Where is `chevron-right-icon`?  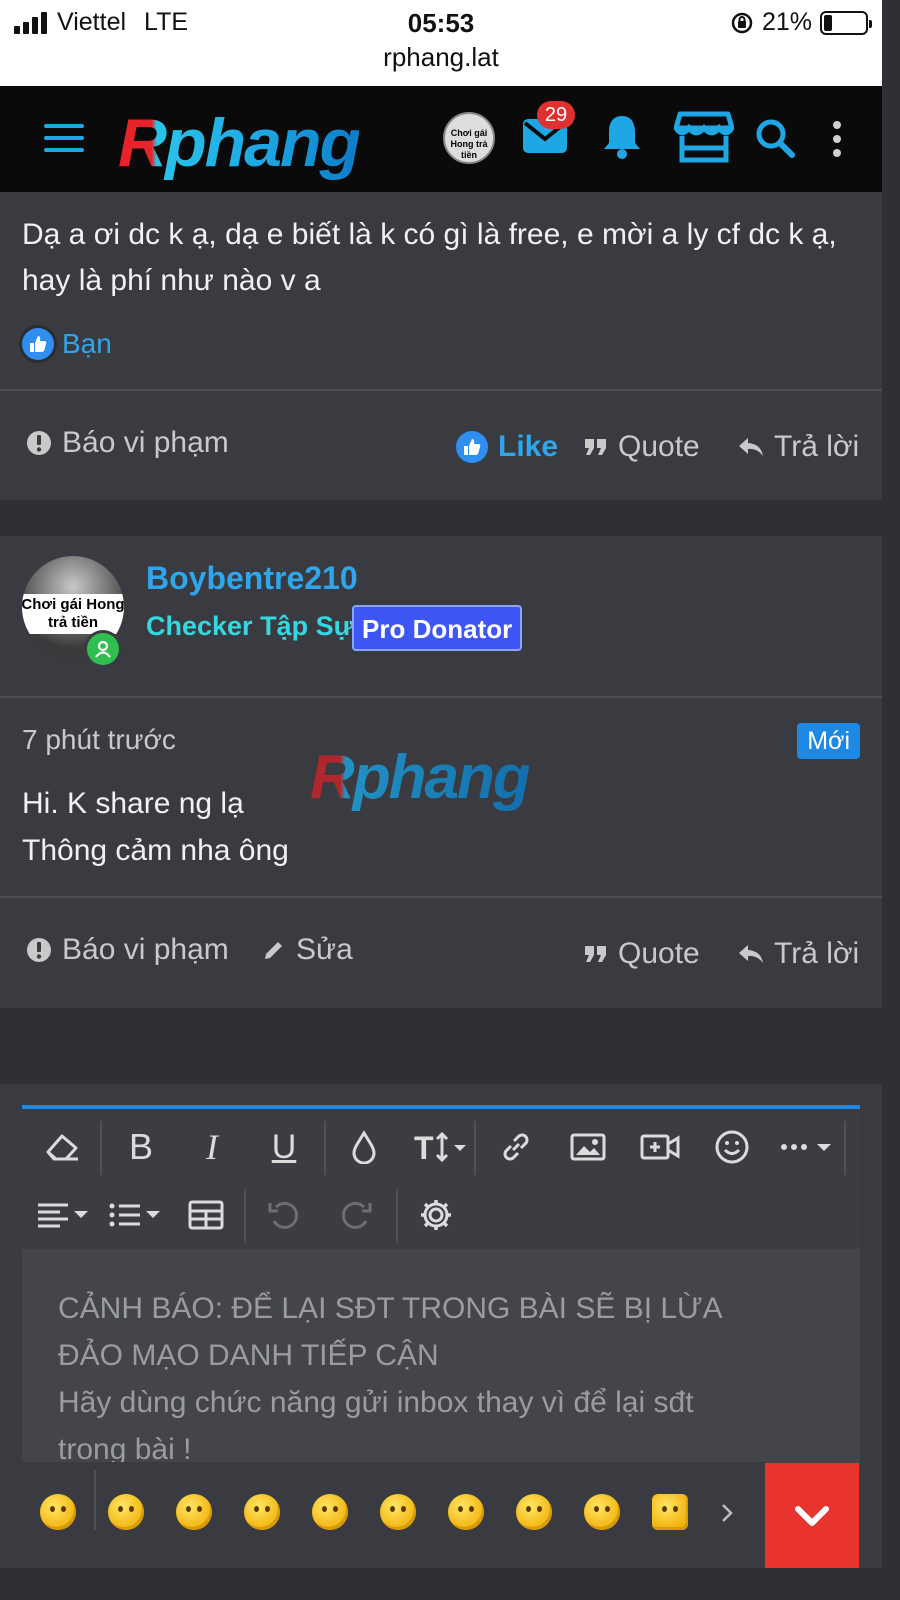 chevron-right-icon is located at coordinates (727, 1513).